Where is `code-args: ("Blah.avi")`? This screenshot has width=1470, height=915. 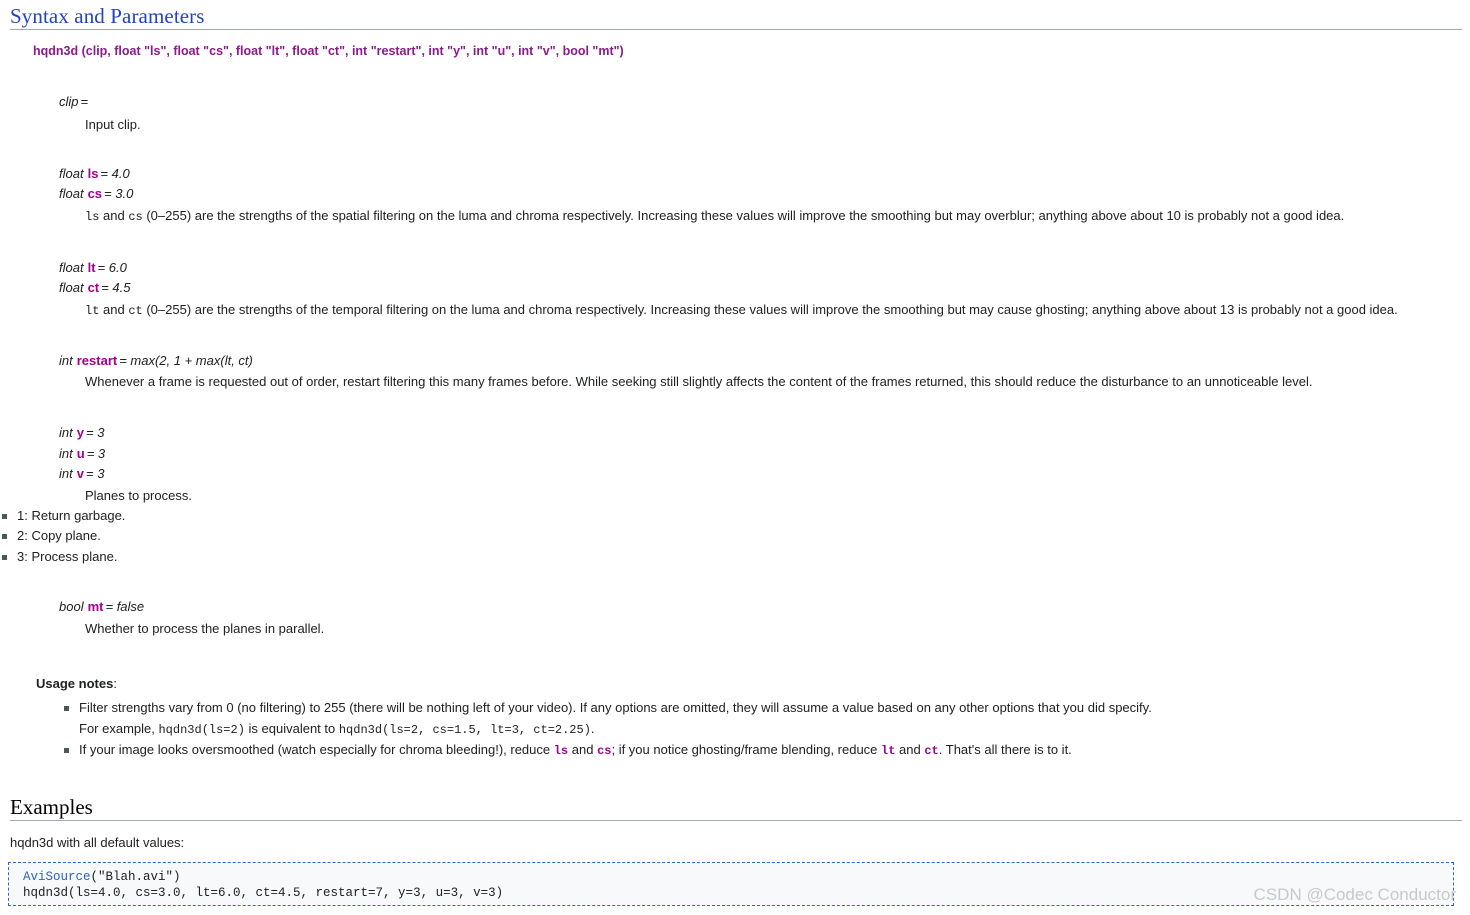 code-args: ("Blah.avi") is located at coordinates (135, 877).